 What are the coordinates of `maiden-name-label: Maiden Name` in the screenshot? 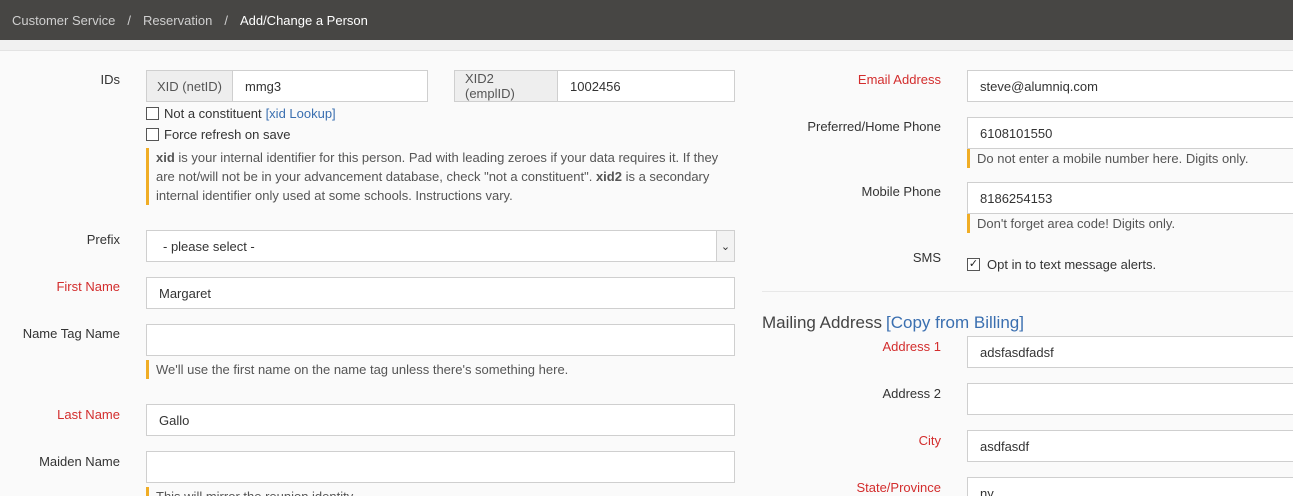 It's located at (79, 461).